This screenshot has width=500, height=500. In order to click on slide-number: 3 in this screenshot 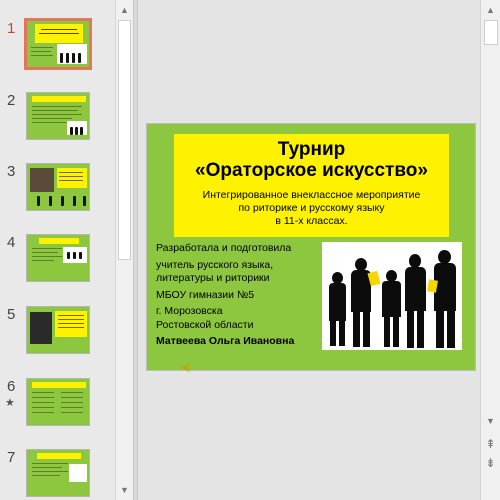, I will do `click(11, 171)`.